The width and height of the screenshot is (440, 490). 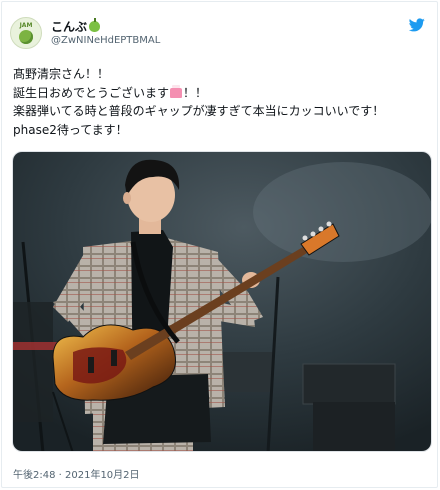 I want to click on twitter-bird-icon, so click(x=417, y=25).